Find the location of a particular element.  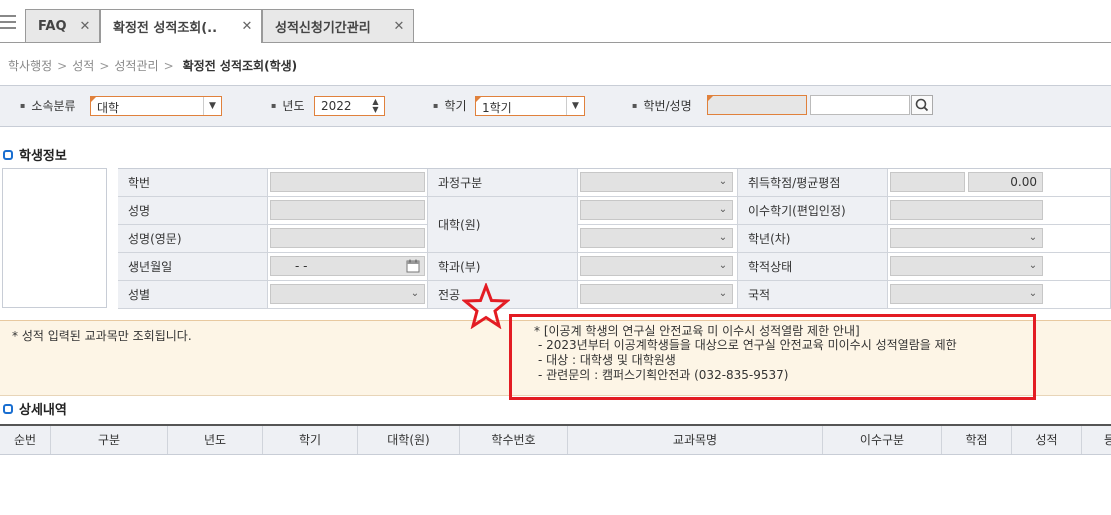

student-id-input is located at coordinates (757, 105).